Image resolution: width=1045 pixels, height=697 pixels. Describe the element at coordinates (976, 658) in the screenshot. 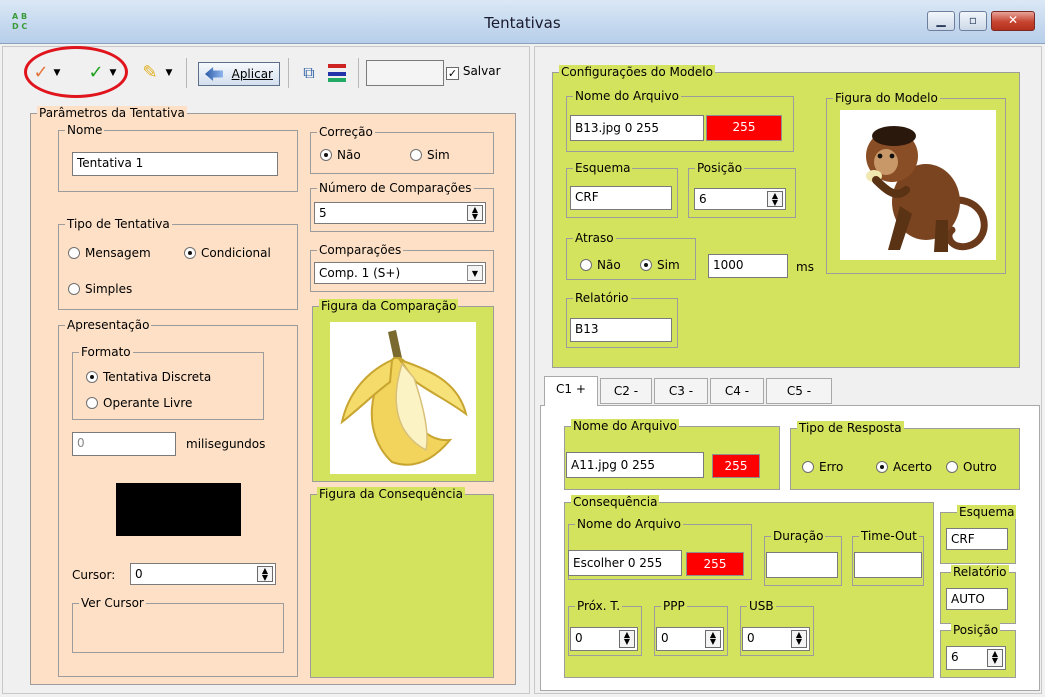

I see `comp-position-stepper: 6 ▲ ▼` at that location.